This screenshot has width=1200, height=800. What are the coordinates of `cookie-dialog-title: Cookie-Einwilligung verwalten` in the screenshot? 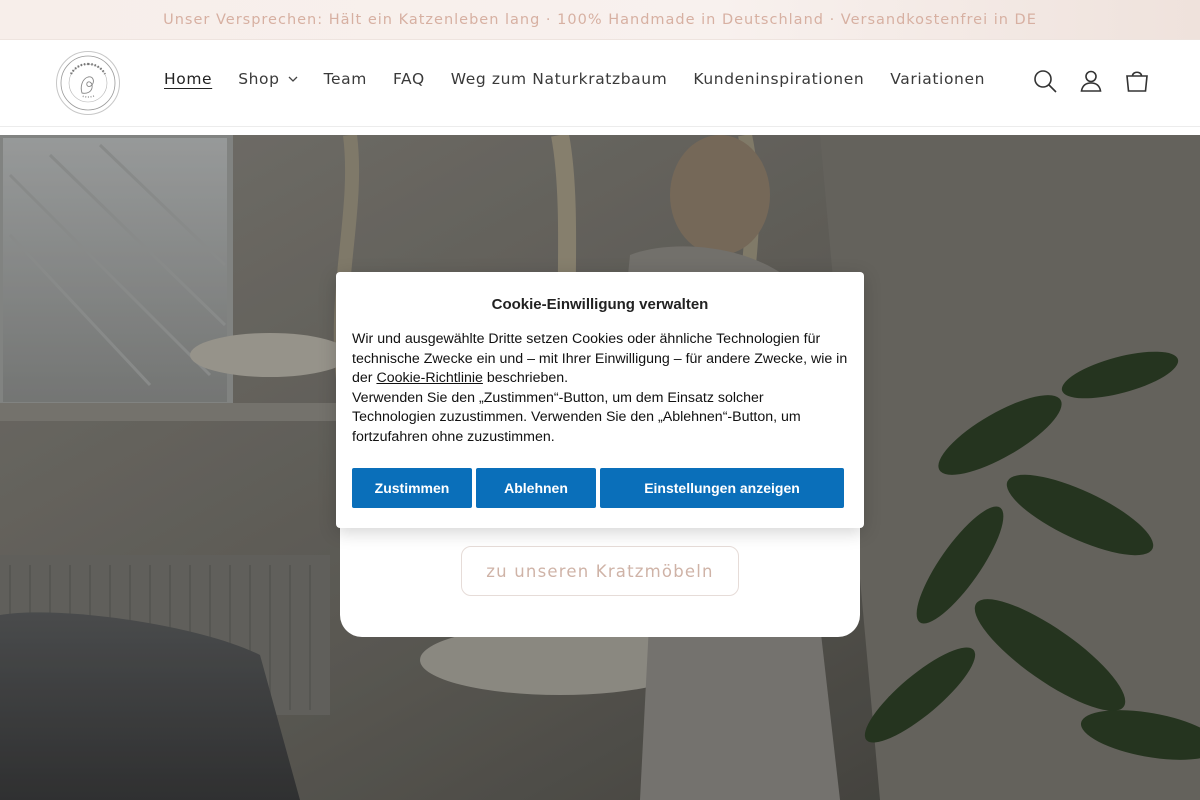 It's located at (600, 304).